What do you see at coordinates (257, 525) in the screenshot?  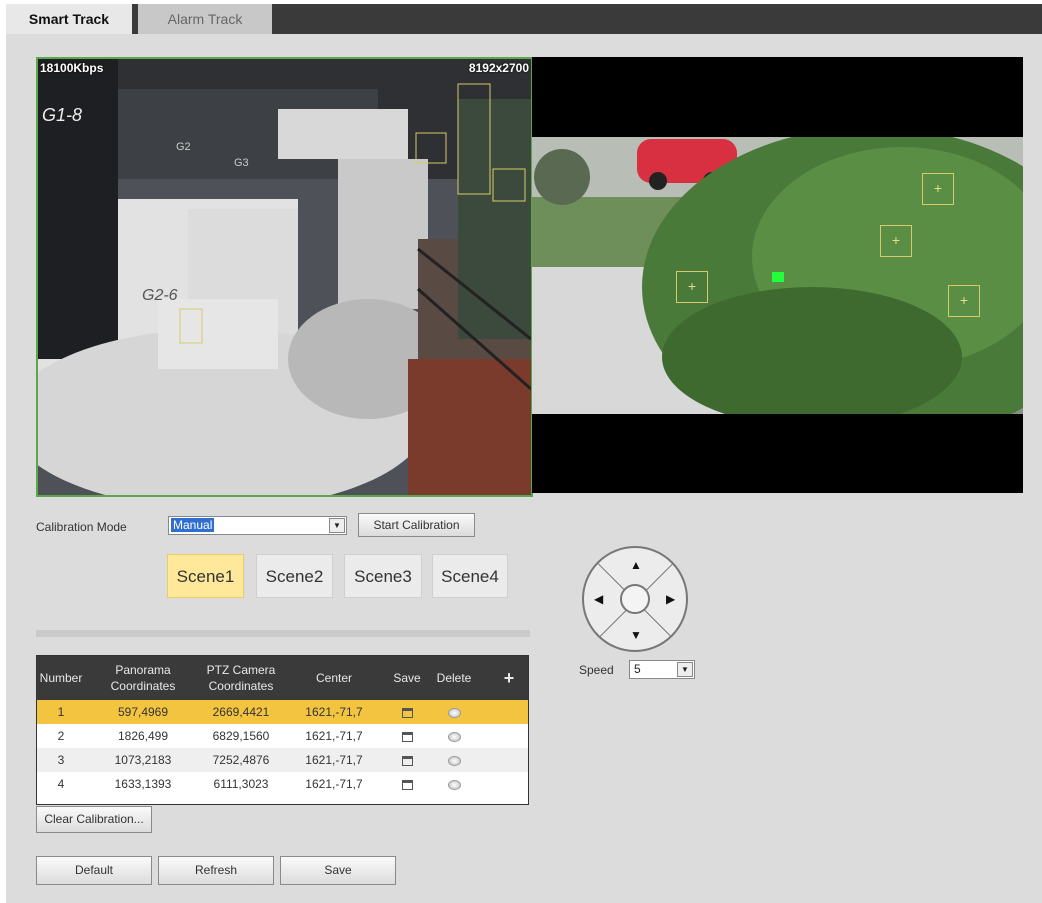 I see `calibration-mode-select: Manual ▼` at bounding box center [257, 525].